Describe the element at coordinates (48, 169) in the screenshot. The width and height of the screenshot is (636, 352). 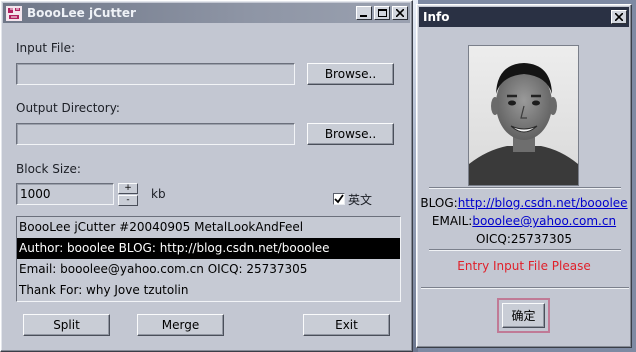
I see `block-size-label: Block Size:` at that location.